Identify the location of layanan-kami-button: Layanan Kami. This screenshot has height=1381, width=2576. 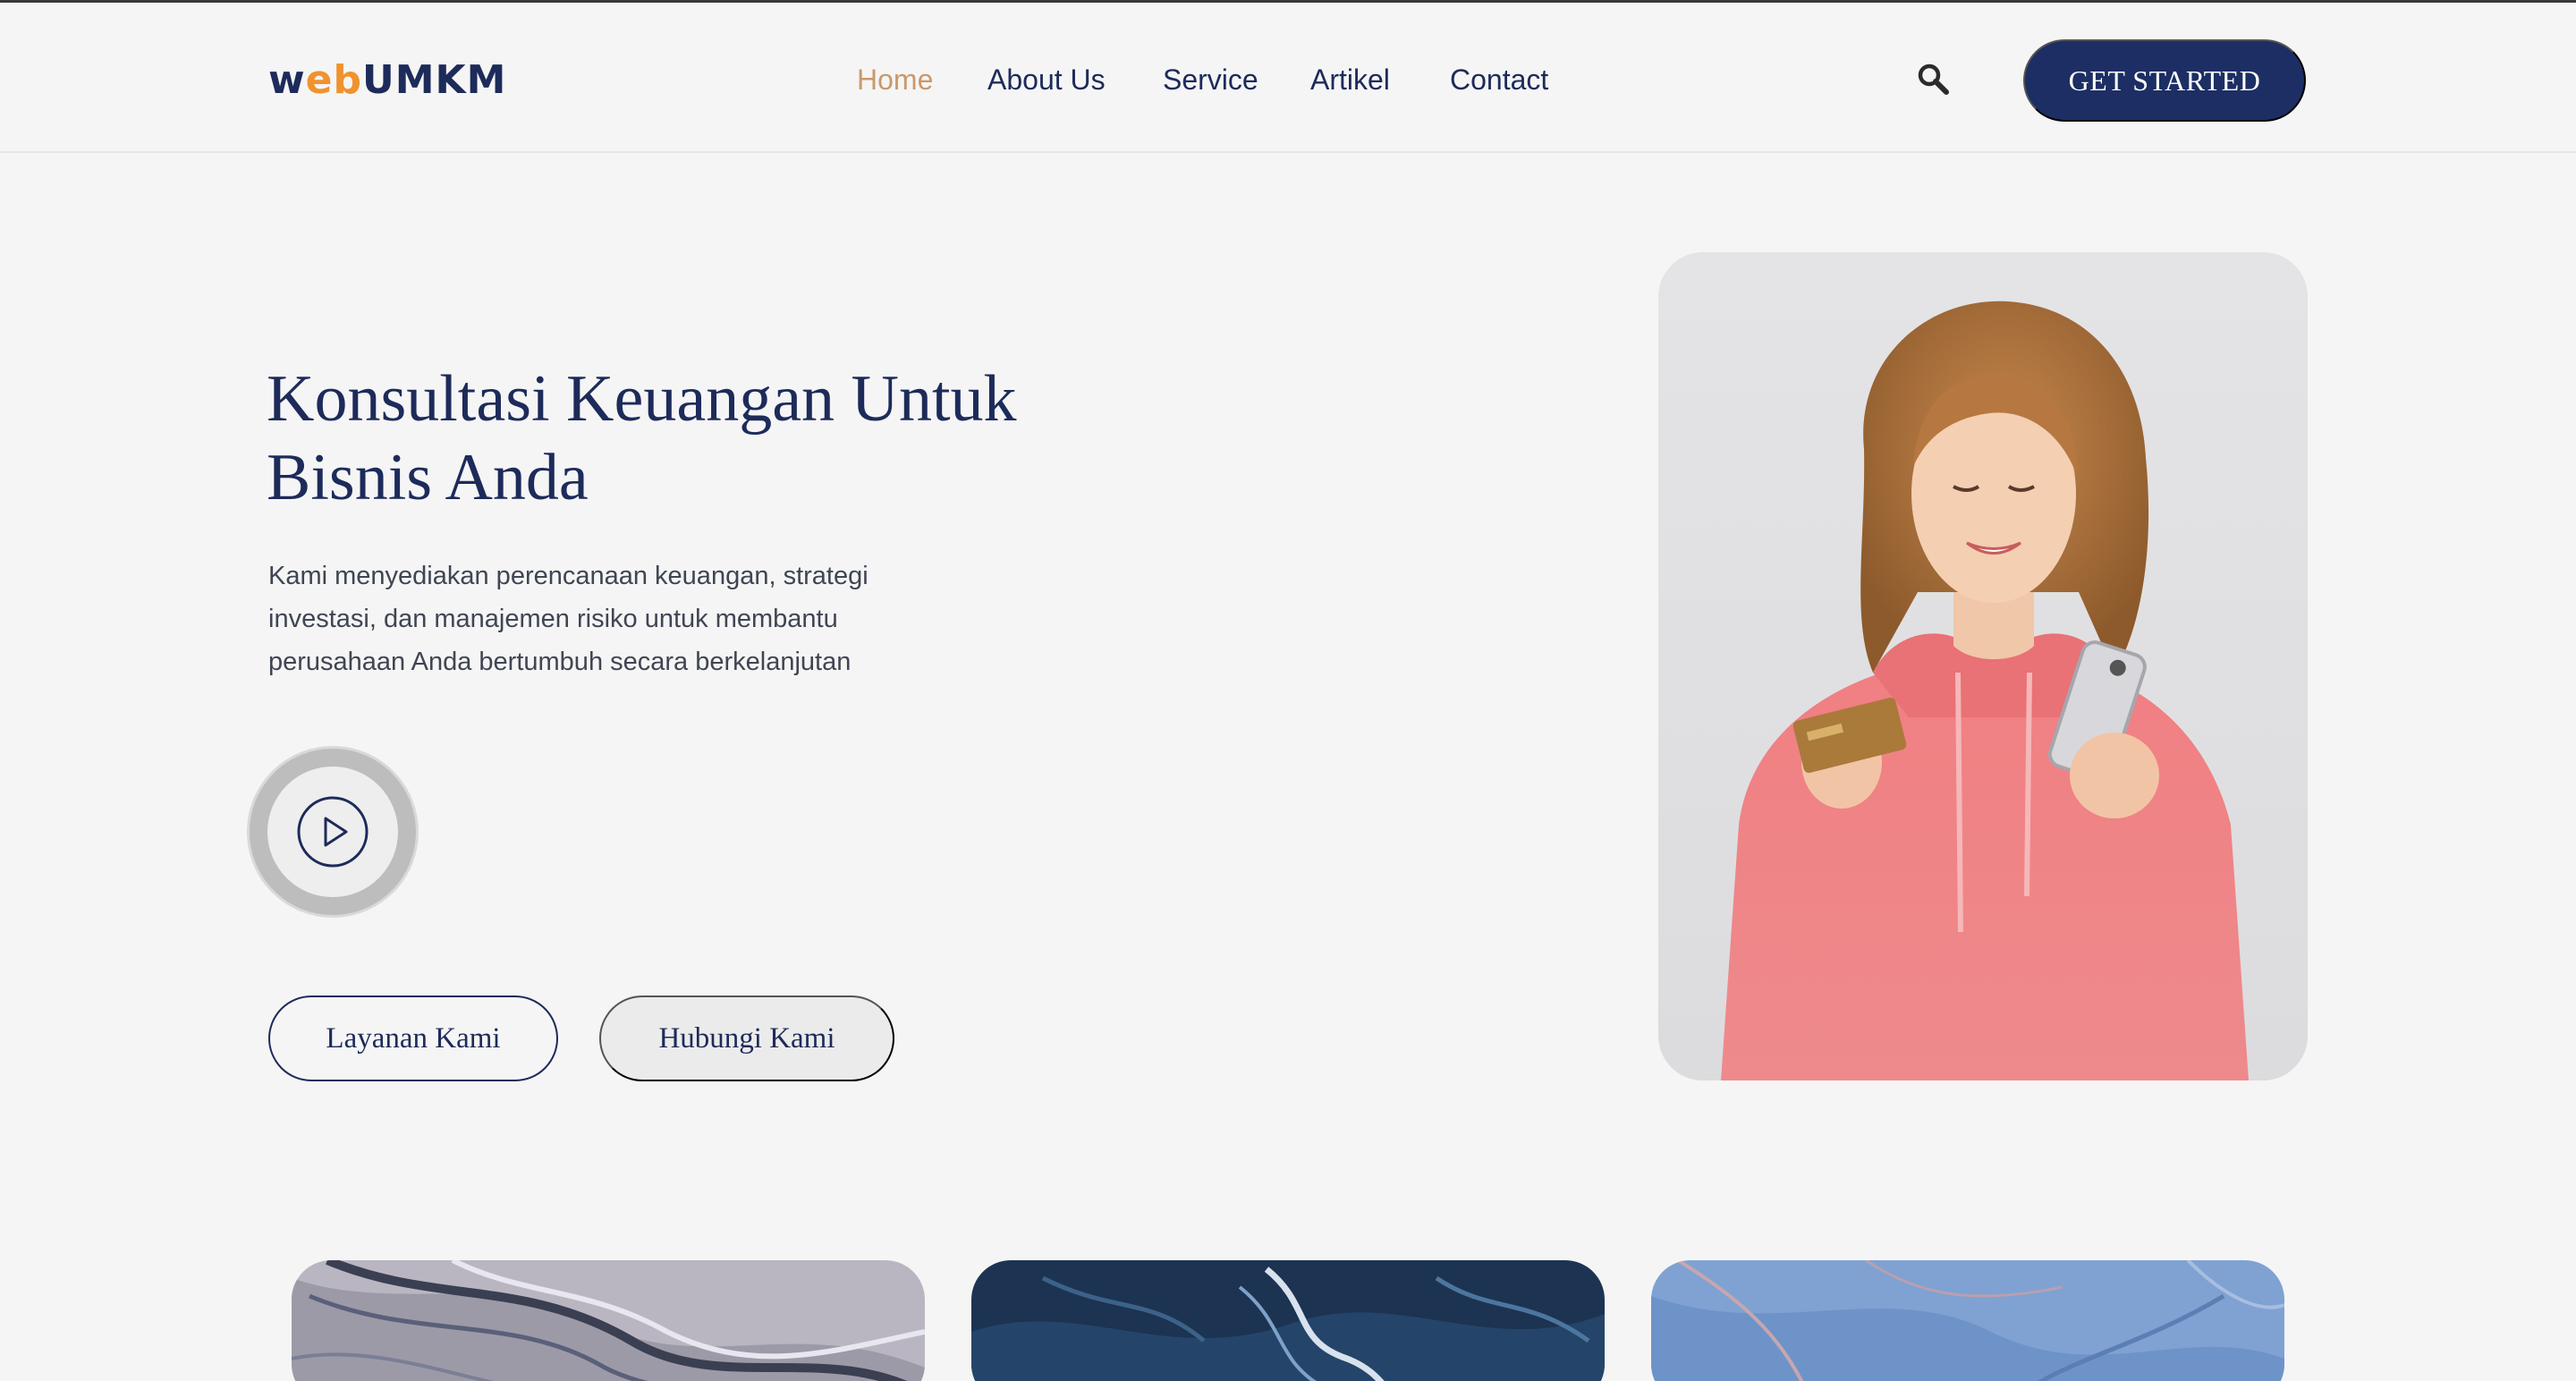
(413, 1038).